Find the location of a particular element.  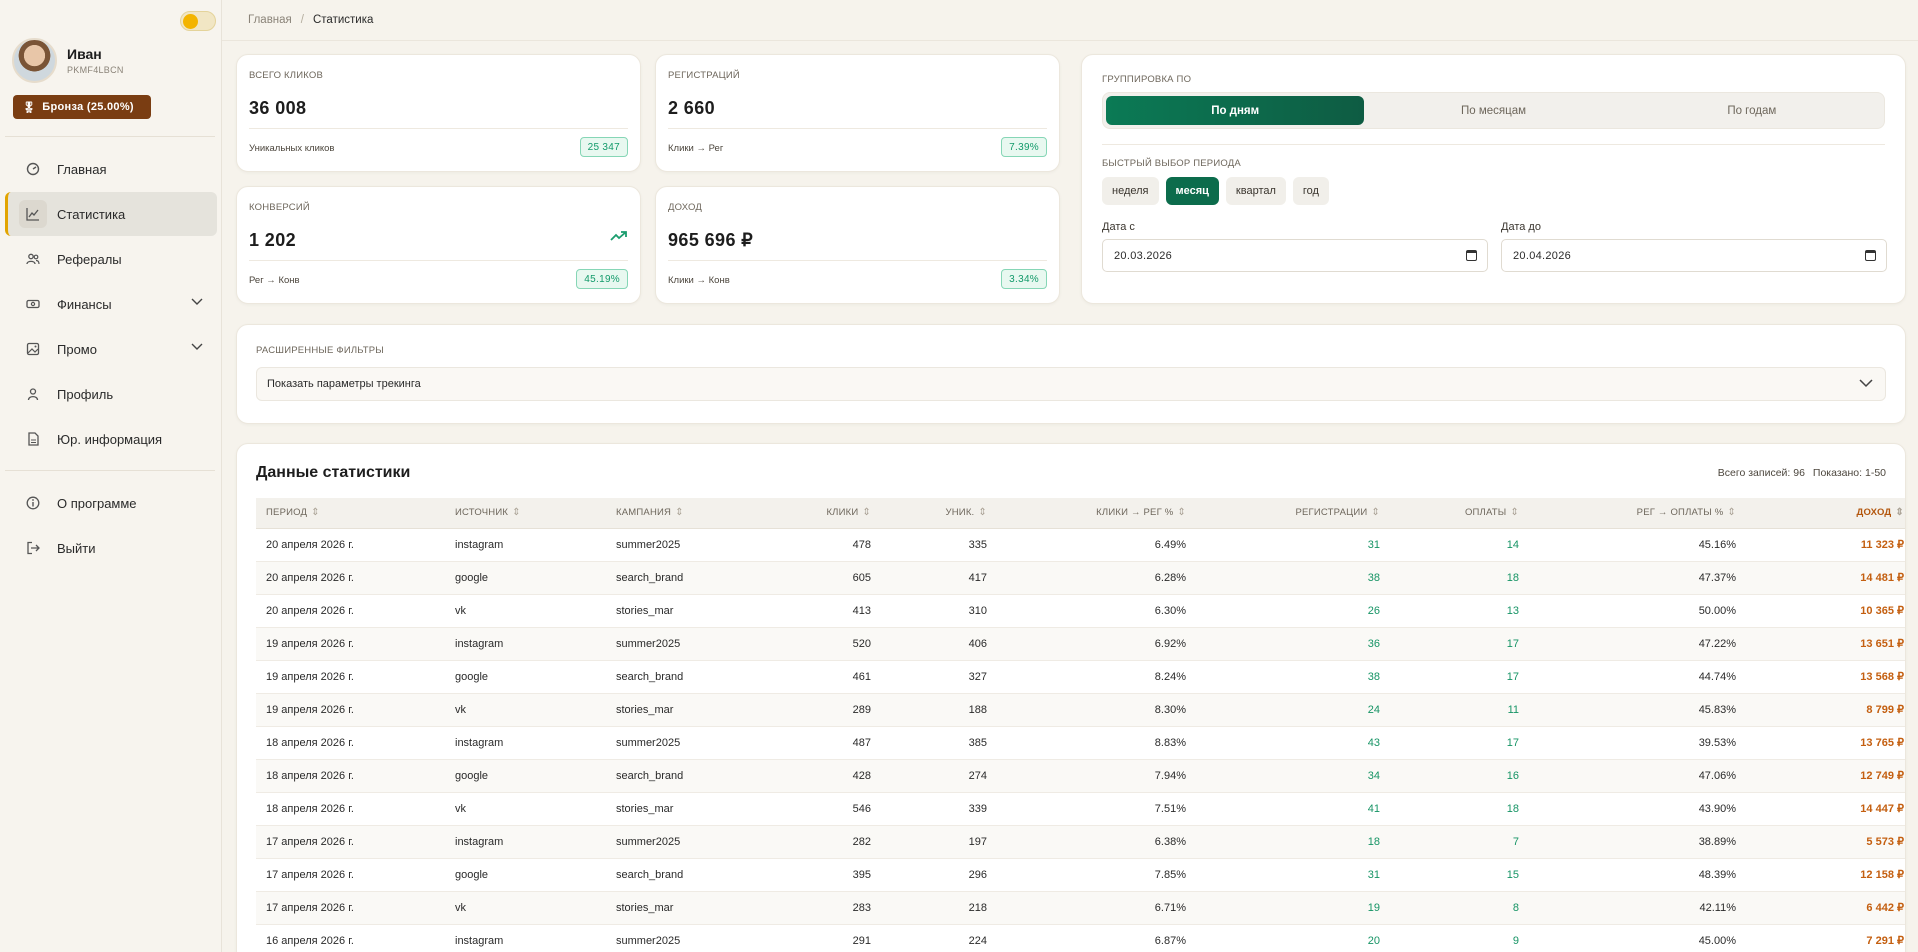

cell-income: 12 749 ₽ is located at coordinates (1825, 776).